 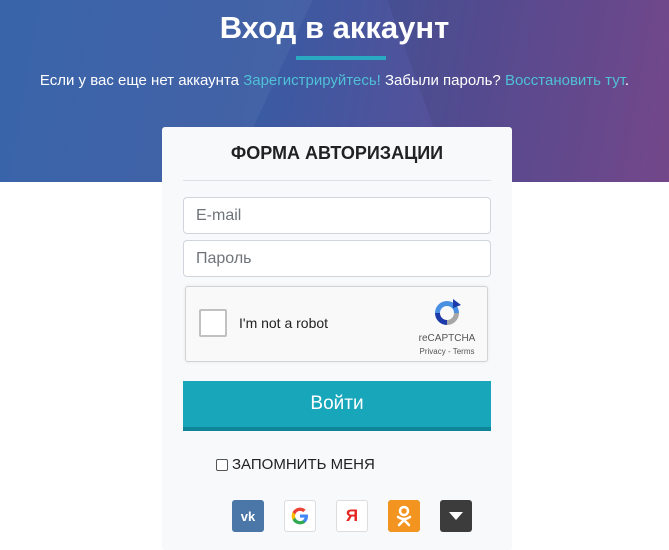 I want to click on login-button: Войти, so click(x=337, y=406).